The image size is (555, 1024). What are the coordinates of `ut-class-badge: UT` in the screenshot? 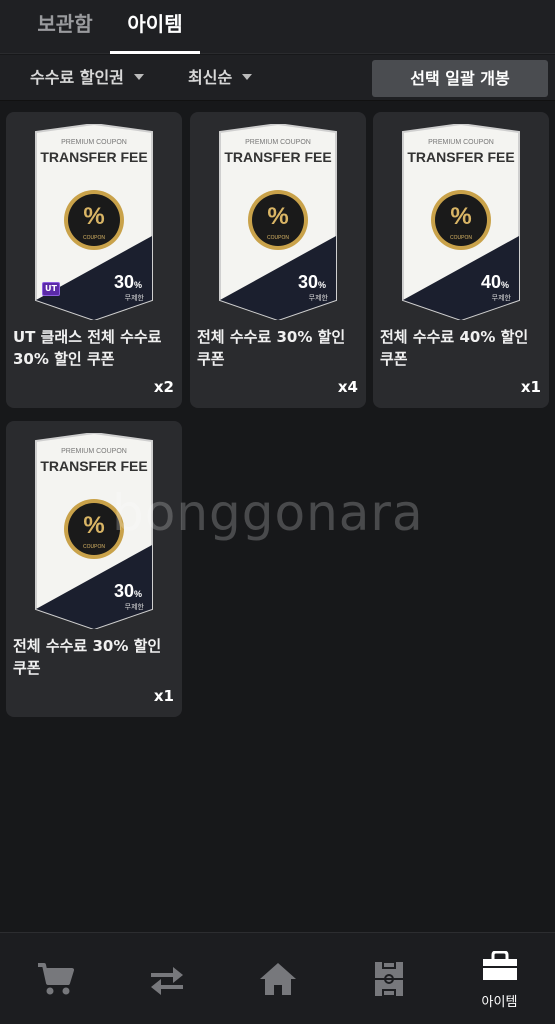 It's located at (51, 289).